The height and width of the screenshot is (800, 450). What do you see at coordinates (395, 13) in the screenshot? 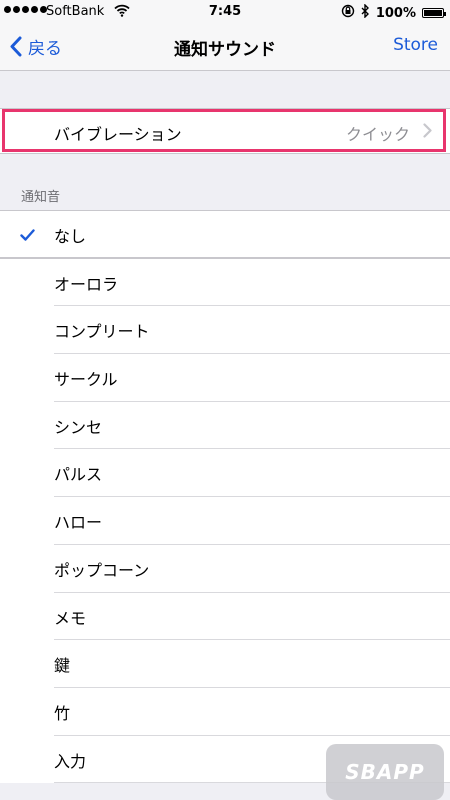
I see `battery-percent: 100%` at bounding box center [395, 13].